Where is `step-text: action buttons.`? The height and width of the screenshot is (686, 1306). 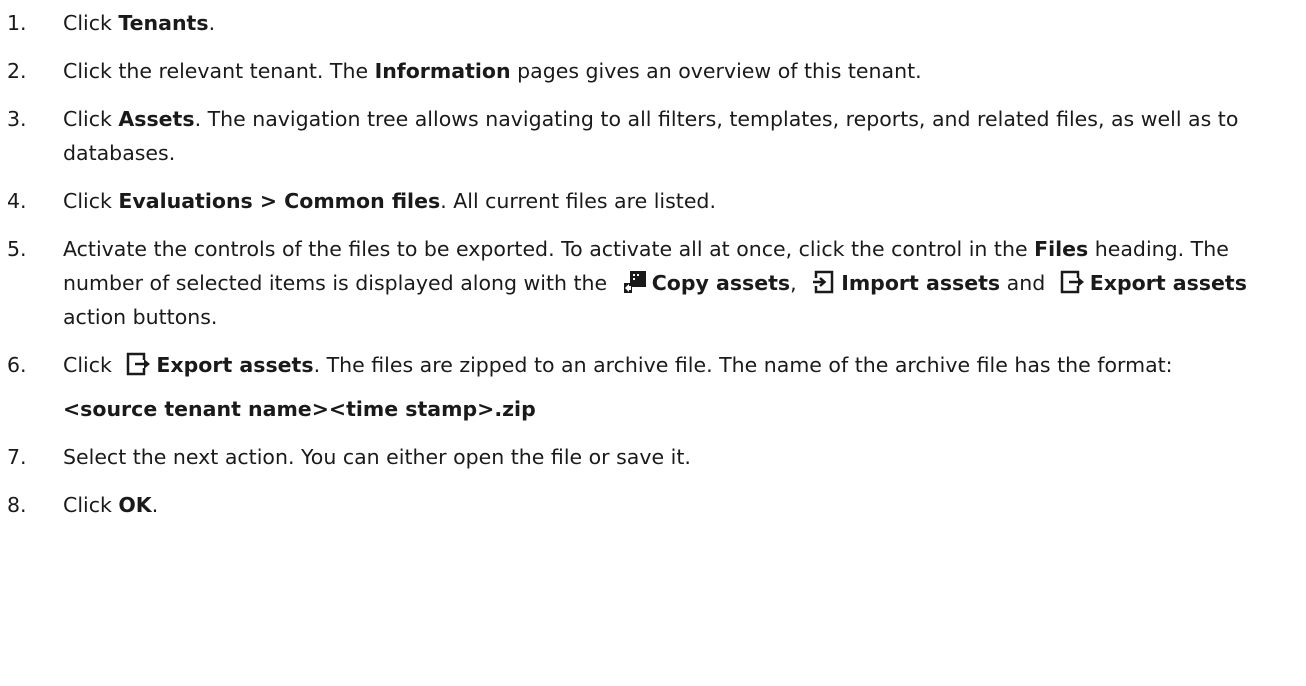 step-text: action buttons. is located at coordinates (140, 317).